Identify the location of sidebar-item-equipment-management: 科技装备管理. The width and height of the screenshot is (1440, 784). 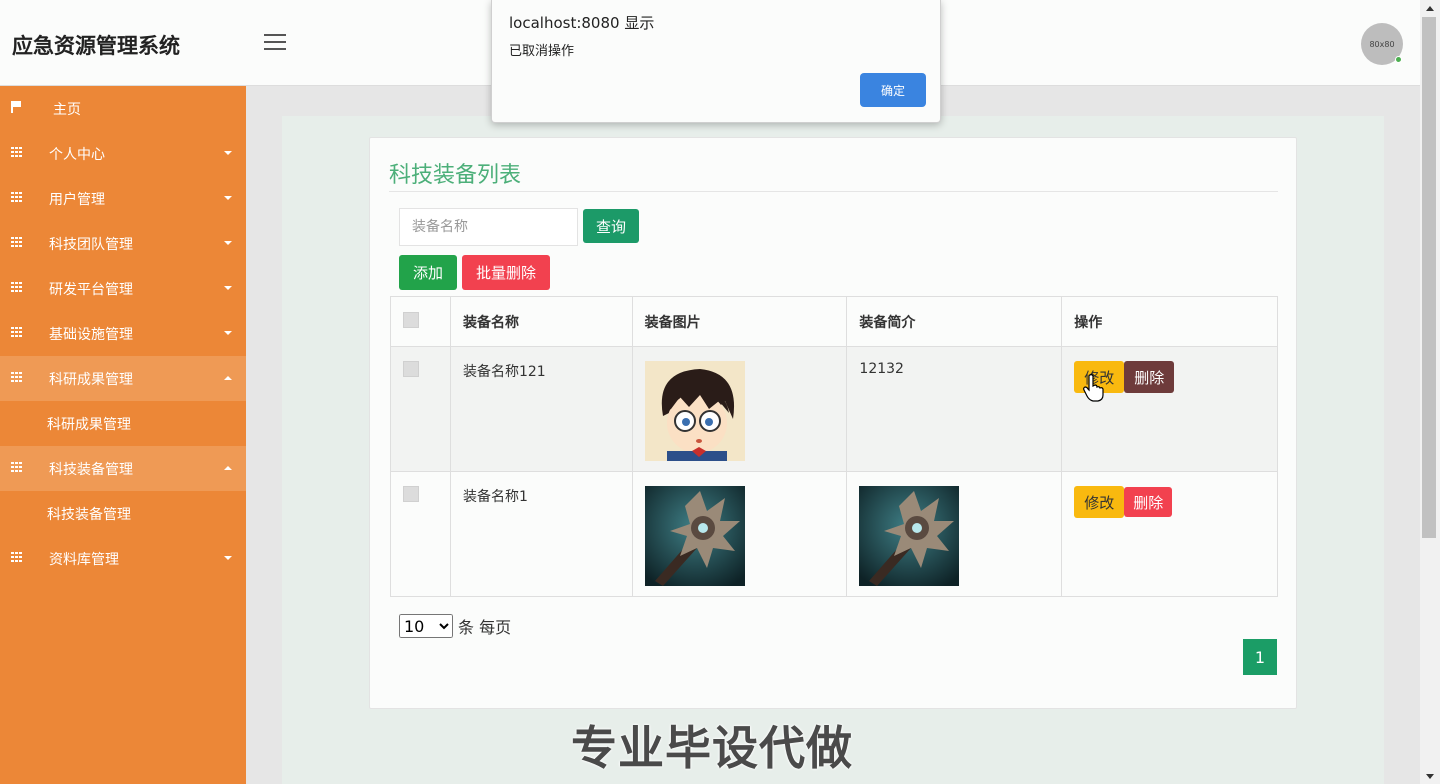
(123, 468).